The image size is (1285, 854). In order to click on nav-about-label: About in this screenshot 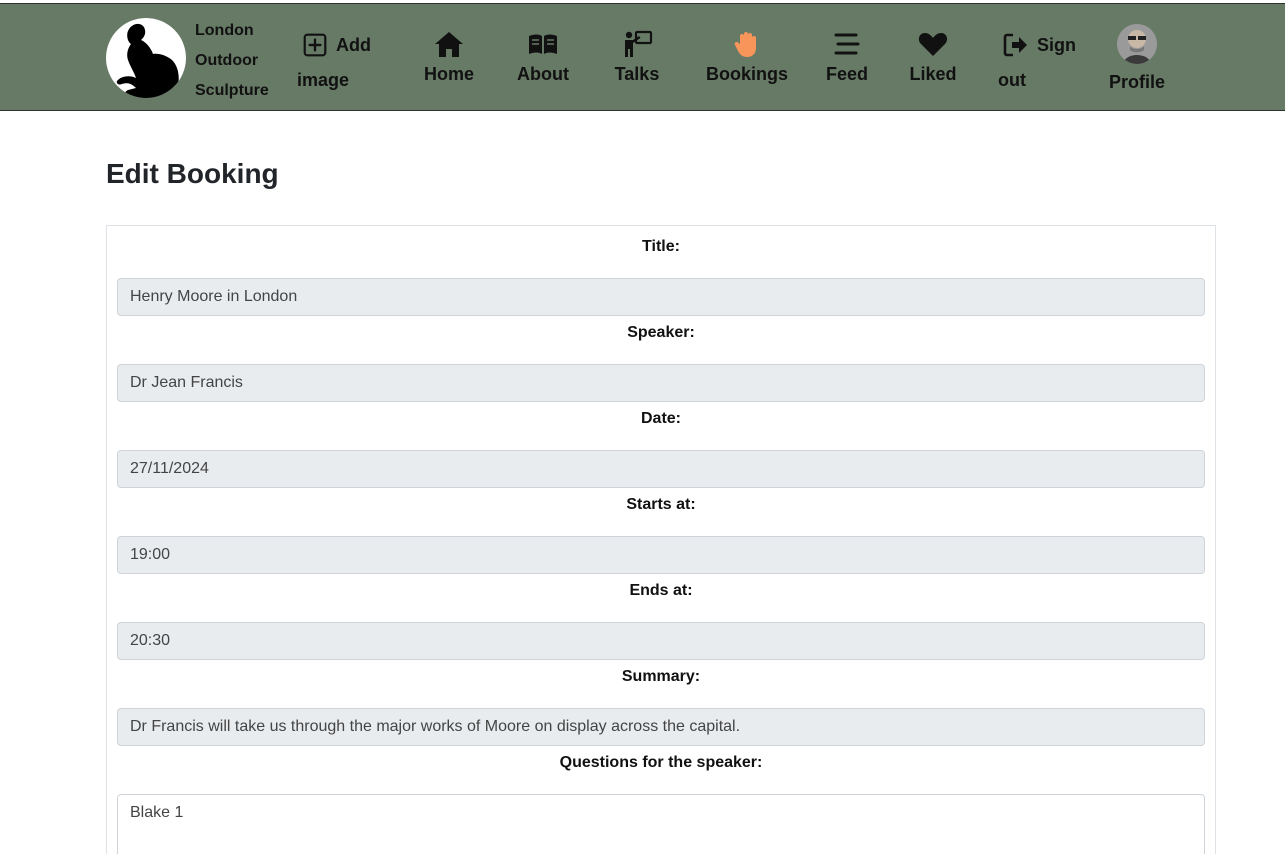, I will do `click(543, 74)`.